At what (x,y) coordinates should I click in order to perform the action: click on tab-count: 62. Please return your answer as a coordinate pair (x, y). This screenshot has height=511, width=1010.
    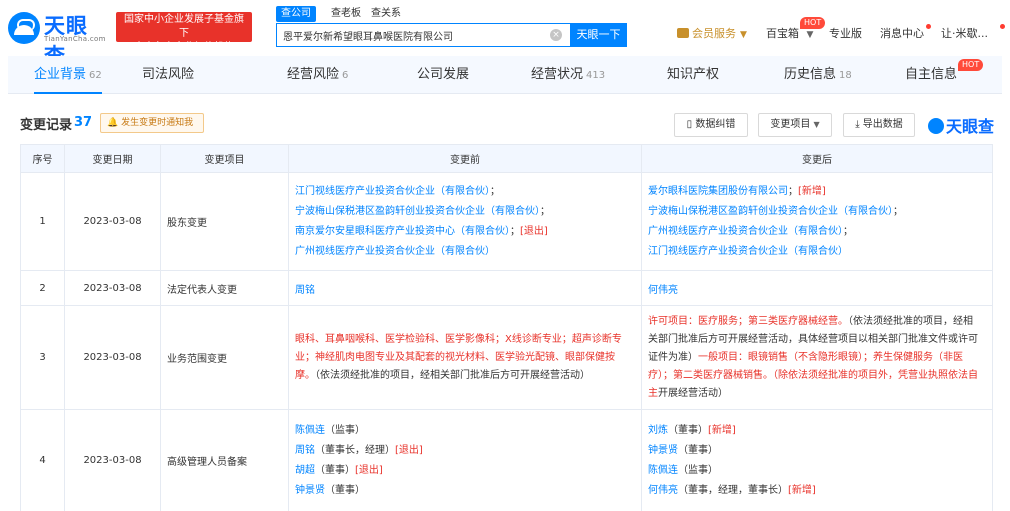
    Looking at the image, I should click on (95, 75).